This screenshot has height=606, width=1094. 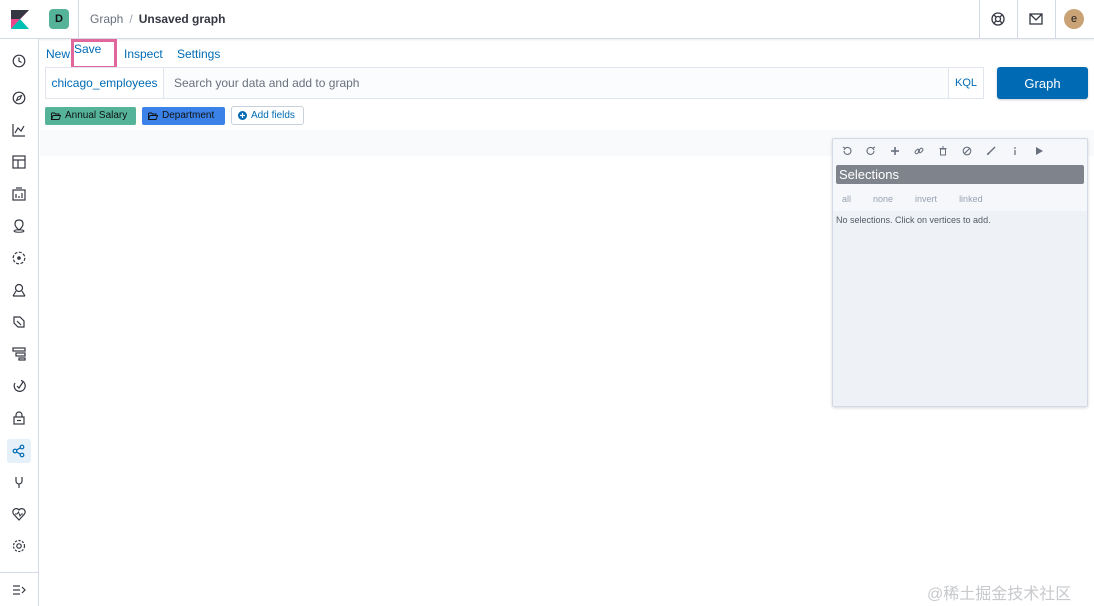 I want to click on search-bar: chicago_employees KQL, so click(x=514, y=83).